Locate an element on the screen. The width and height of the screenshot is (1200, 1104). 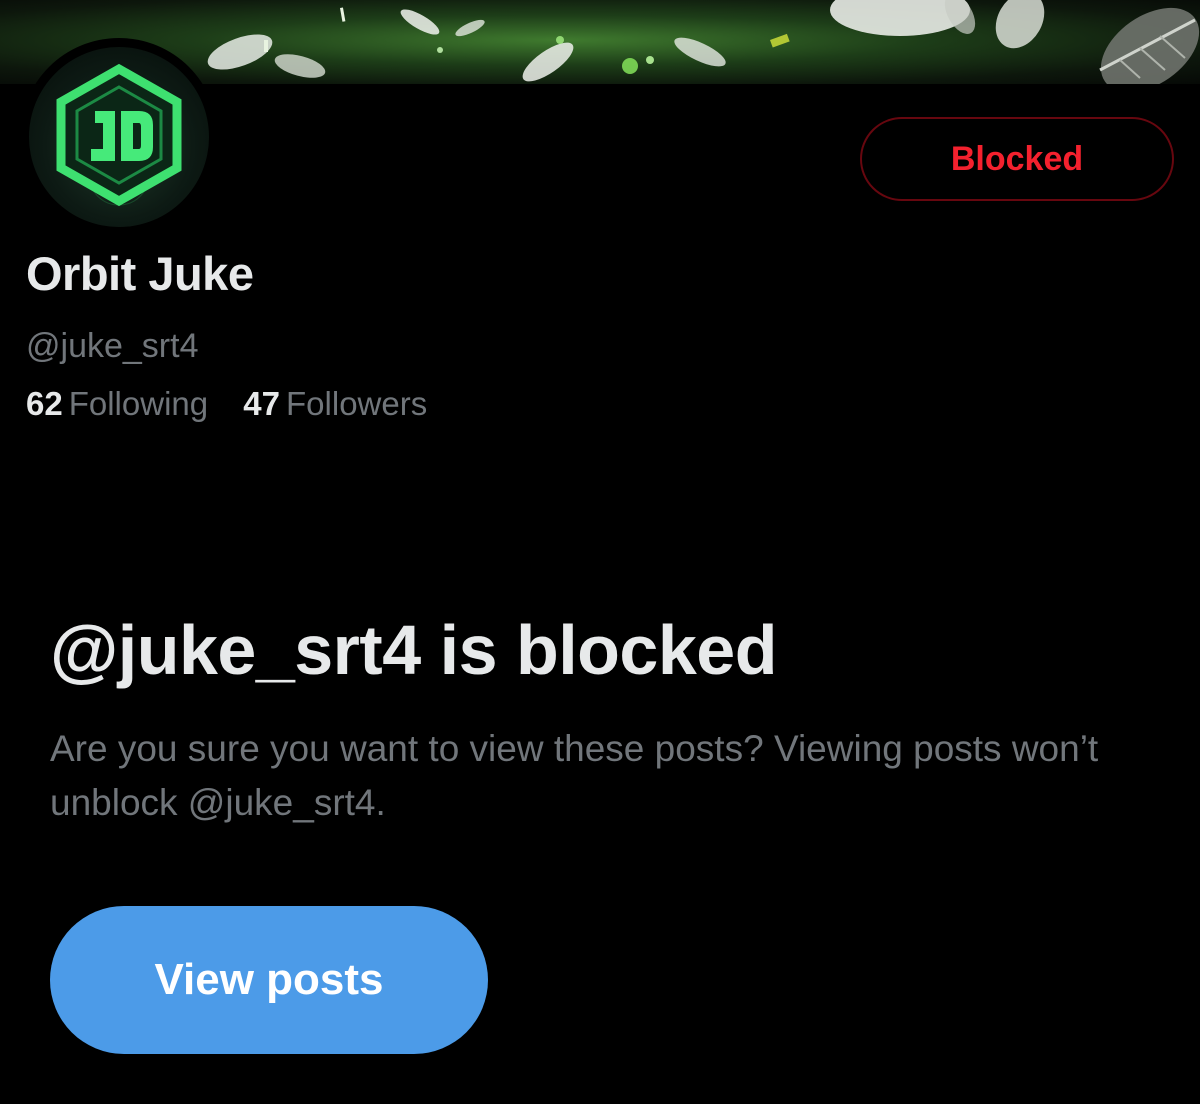
profile-avatar is located at coordinates (119, 137).